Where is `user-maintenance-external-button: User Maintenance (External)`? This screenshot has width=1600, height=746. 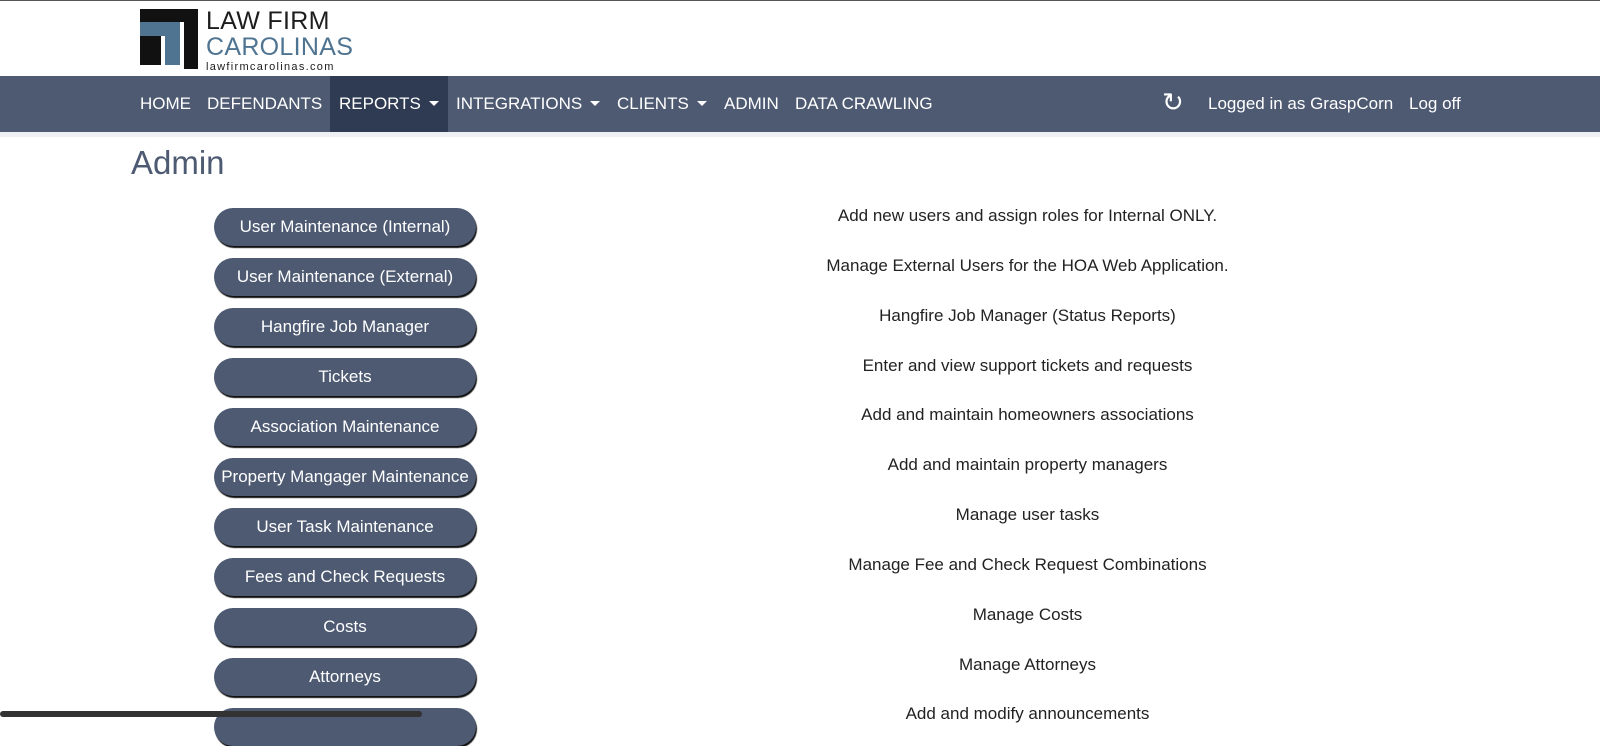
user-maintenance-external-button: User Maintenance (External) is located at coordinates (345, 277).